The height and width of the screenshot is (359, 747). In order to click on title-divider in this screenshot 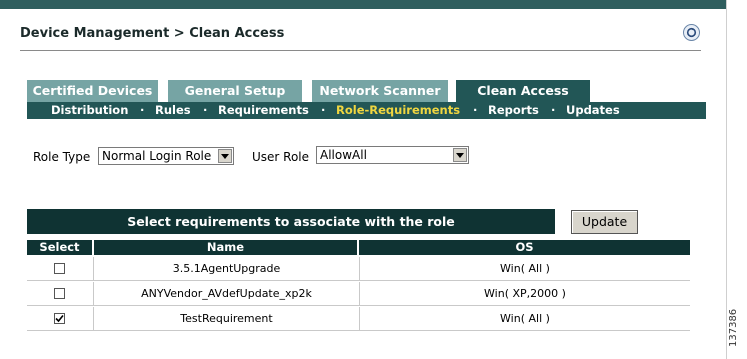, I will do `click(360, 50)`.